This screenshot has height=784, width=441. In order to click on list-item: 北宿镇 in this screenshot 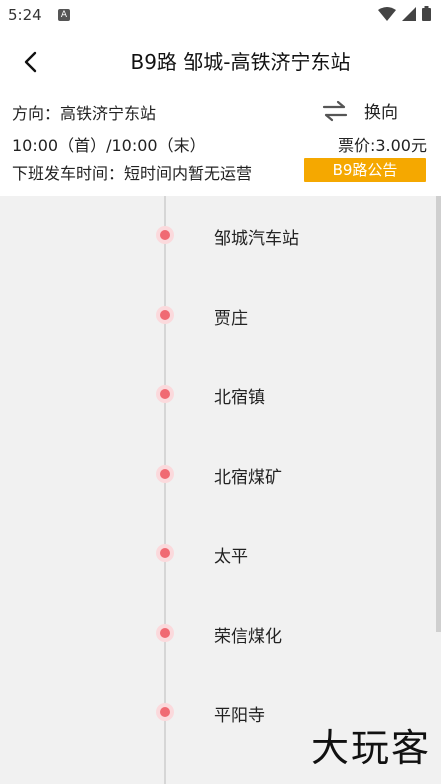, I will do `click(220, 394)`.